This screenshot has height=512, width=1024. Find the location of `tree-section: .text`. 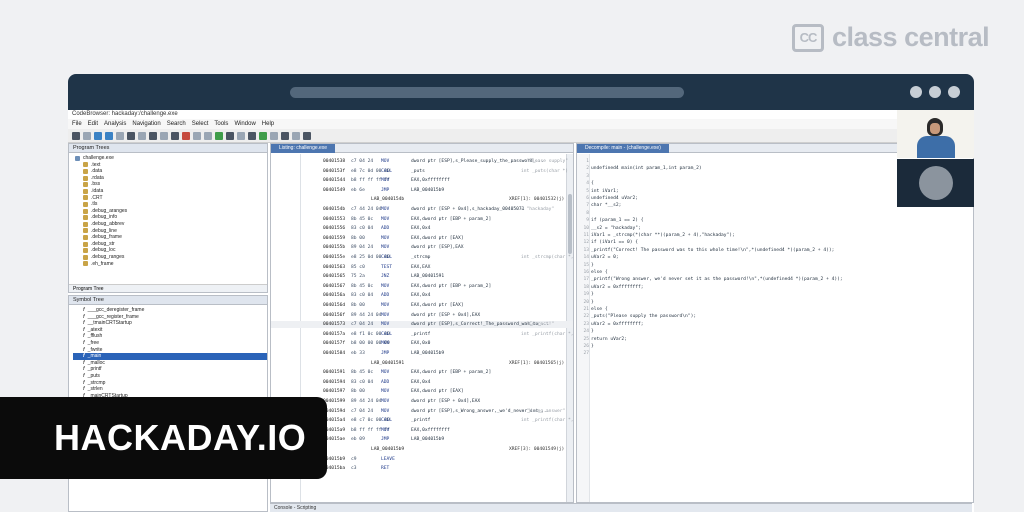

tree-section: .text is located at coordinates (171, 165).